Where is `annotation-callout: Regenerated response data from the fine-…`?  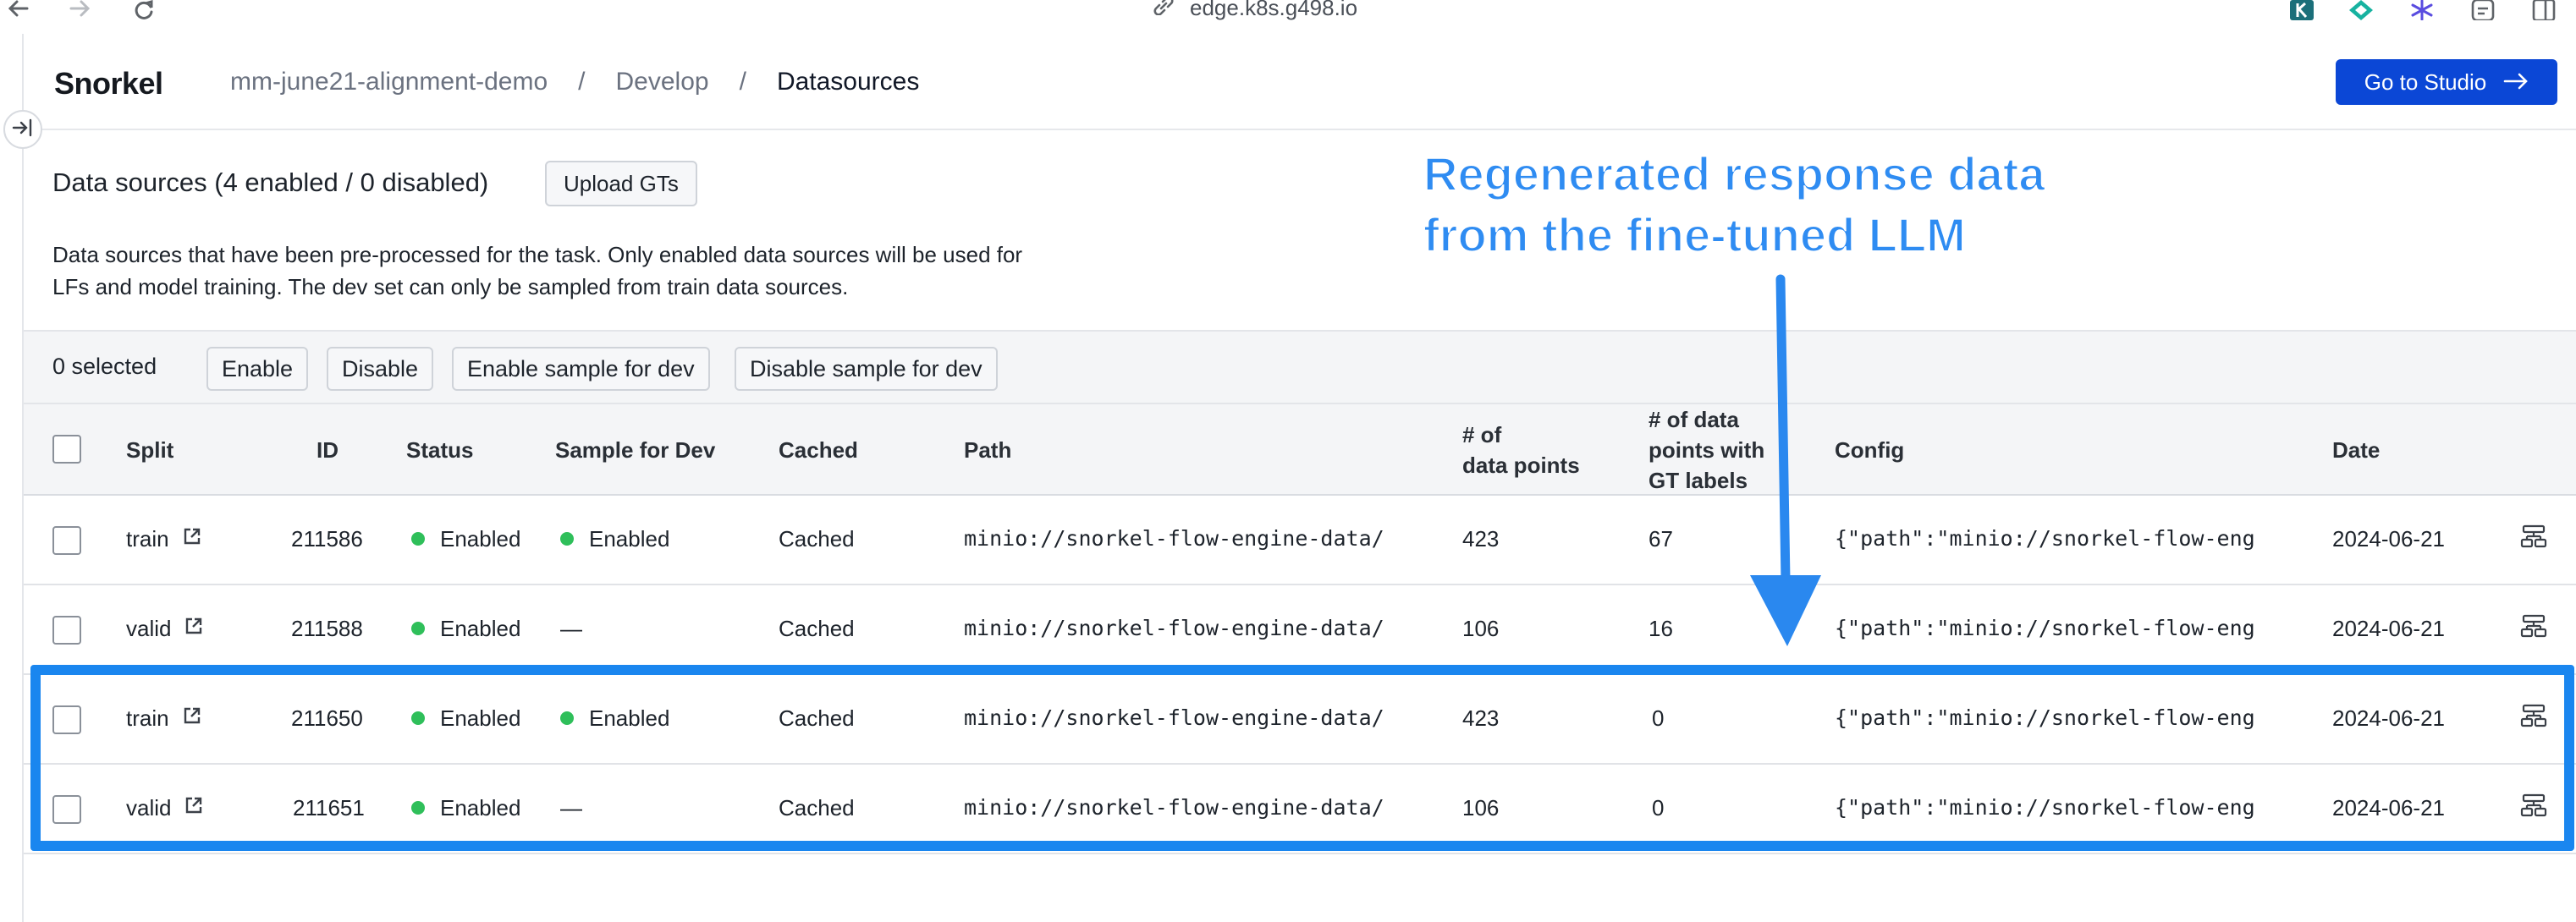 annotation-callout: Regenerated response data from the fine-… is located at coordinates (1734, 205).